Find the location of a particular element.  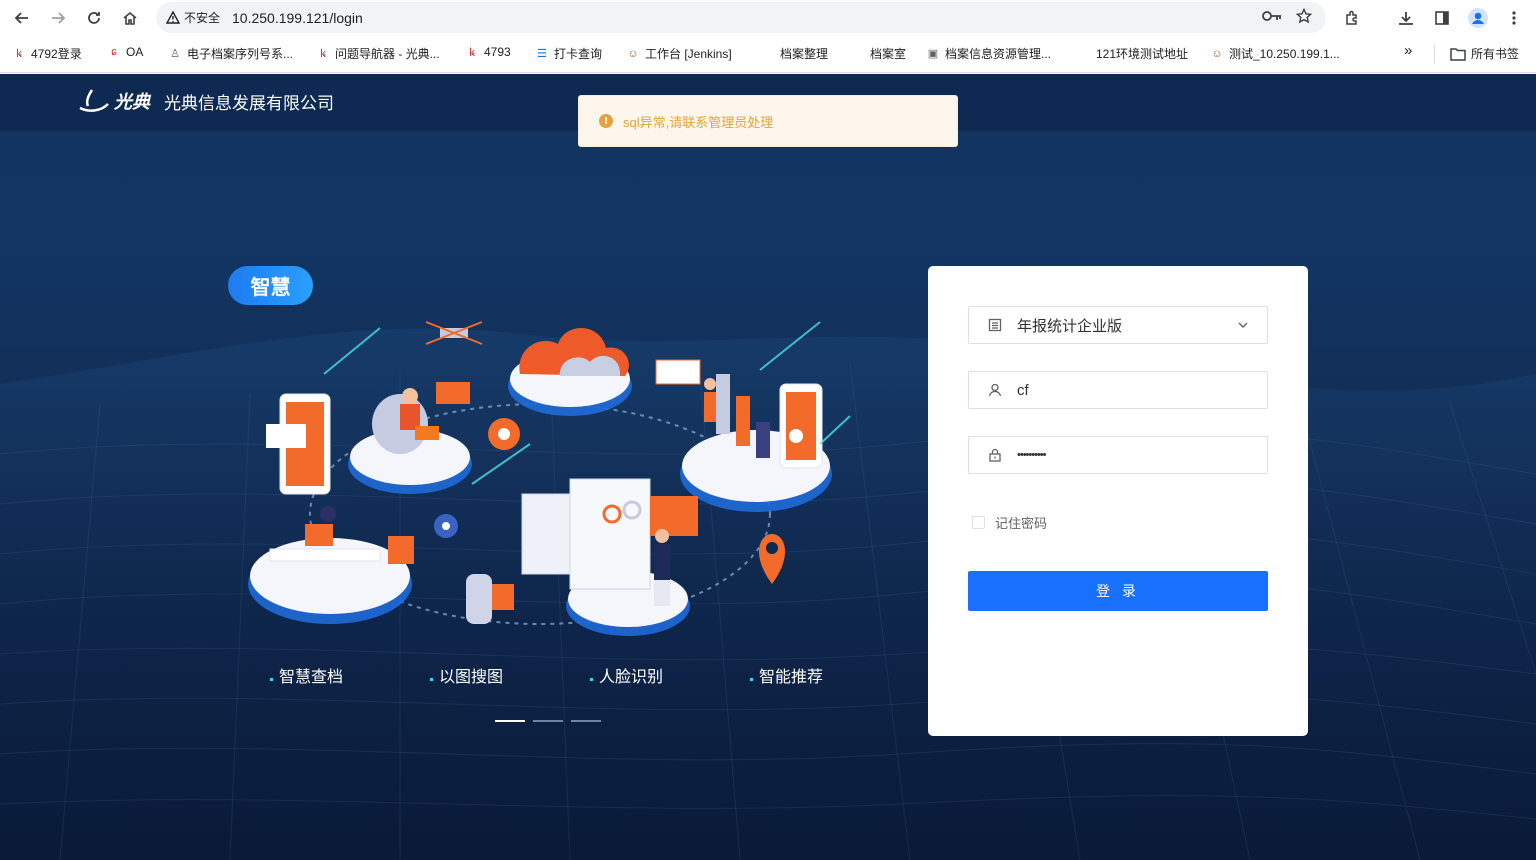

download-icon is located at coordinates (1406, 18).